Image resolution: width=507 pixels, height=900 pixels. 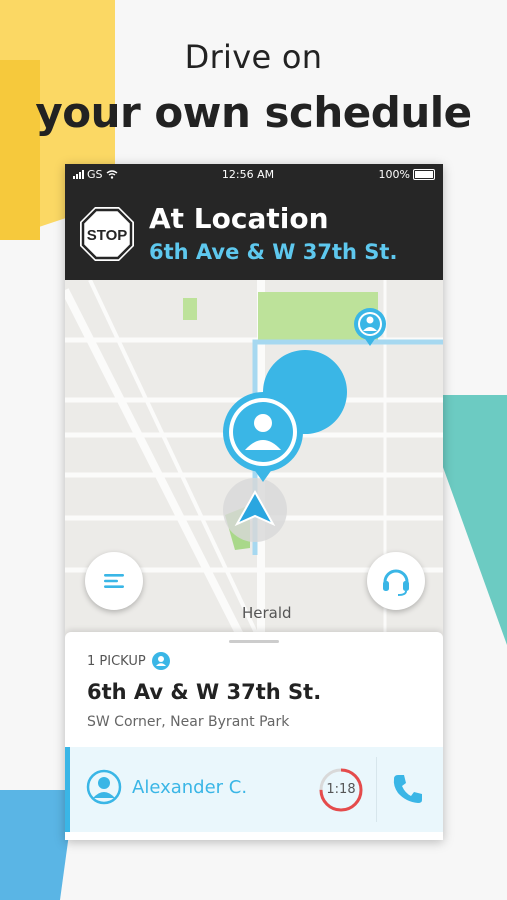 I want to click on drag-handle, so click(x=254, y=641).